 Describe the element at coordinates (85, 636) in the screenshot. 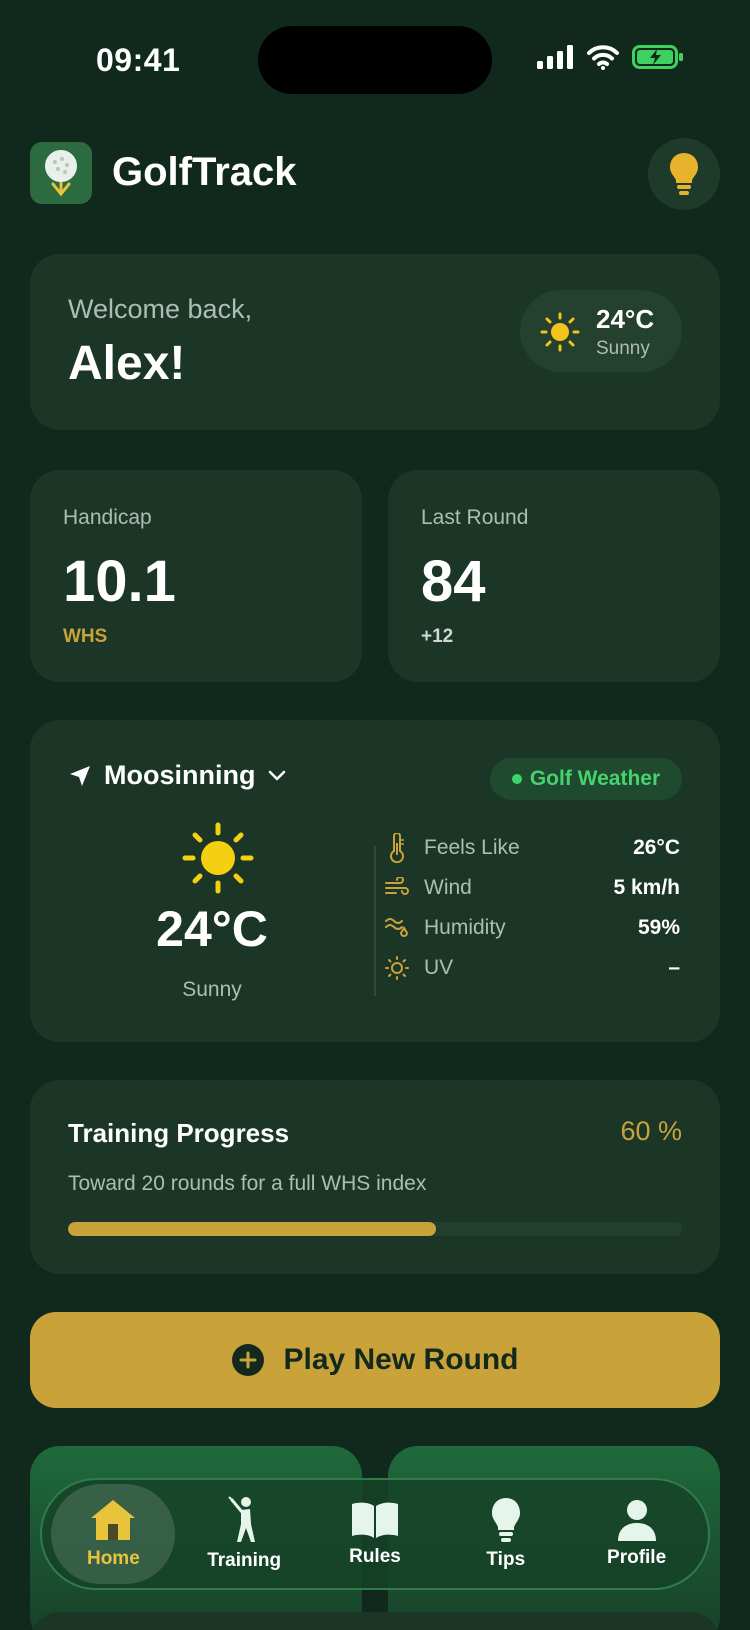

I see `handicap-system: WHS` at that location.